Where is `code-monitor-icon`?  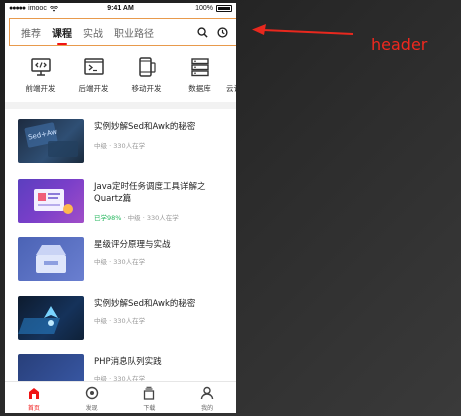
code-monitor-icon is located at coordinates (40, 67).